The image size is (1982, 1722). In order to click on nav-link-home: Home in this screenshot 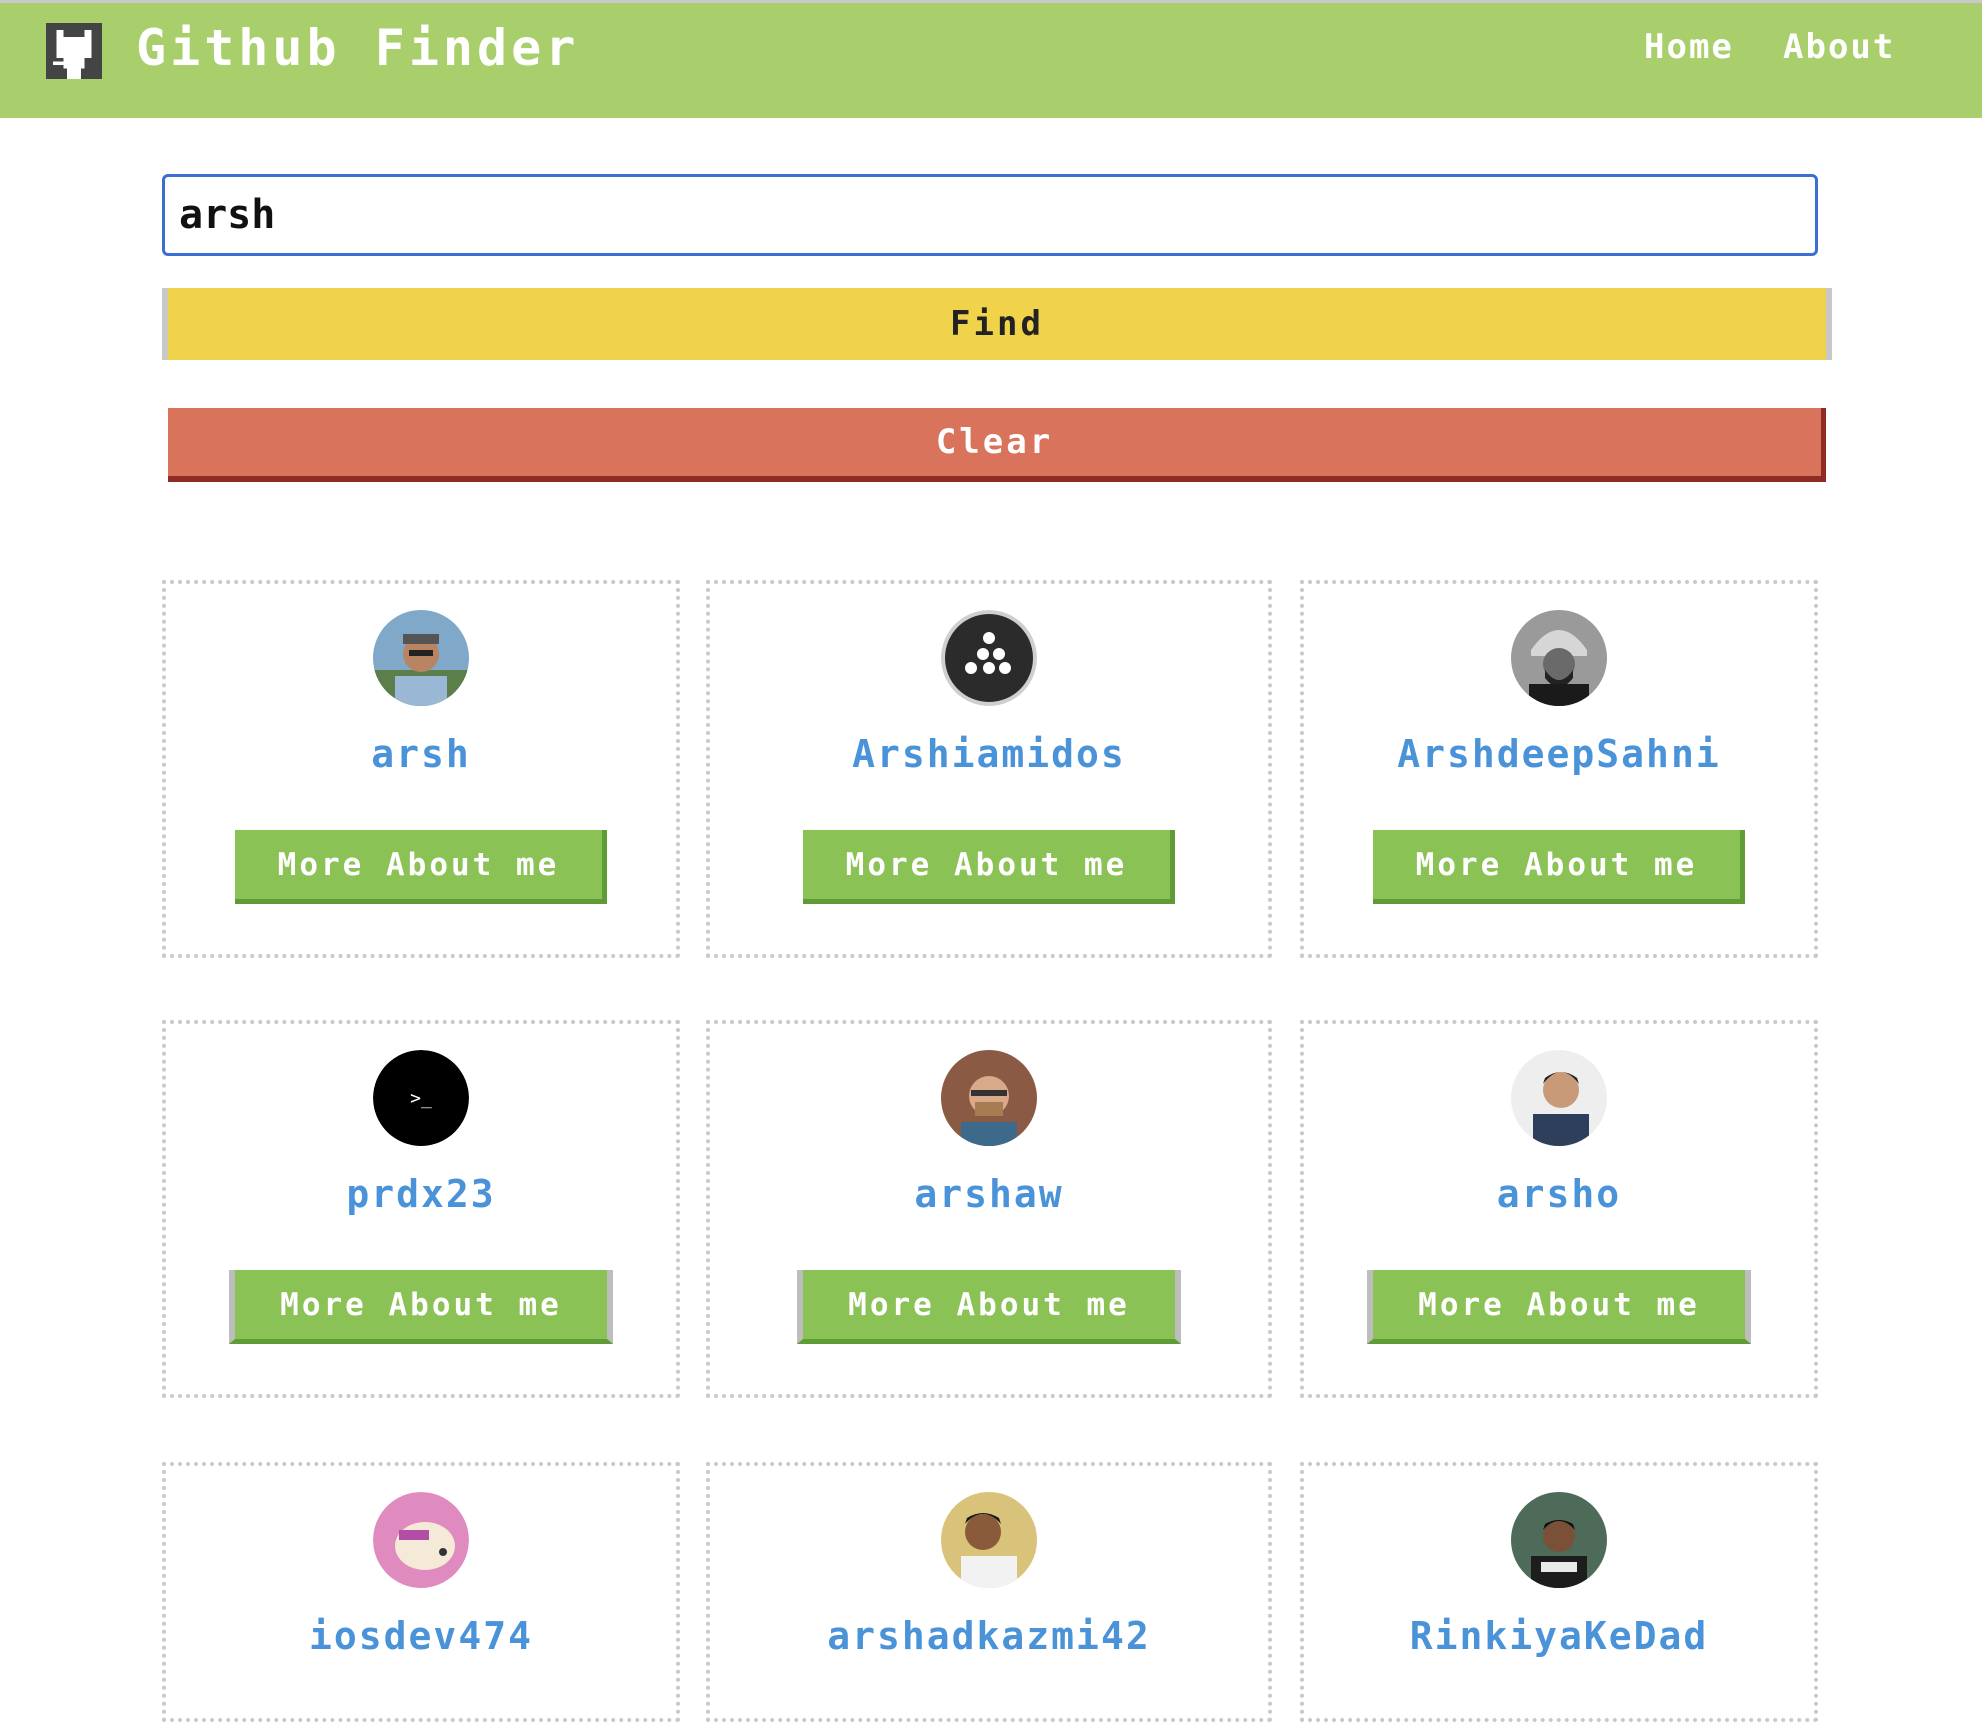, I will do `click(1689, 47)`.